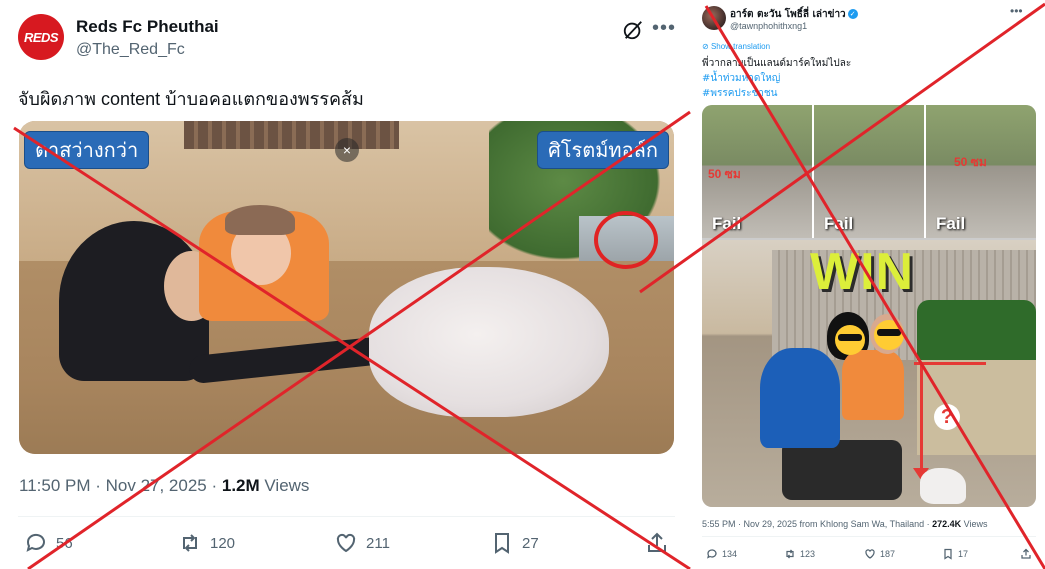 The width and height of the screenshot is (1045, 569). I want to click on bookmark-button: 17, so click(955, 554).